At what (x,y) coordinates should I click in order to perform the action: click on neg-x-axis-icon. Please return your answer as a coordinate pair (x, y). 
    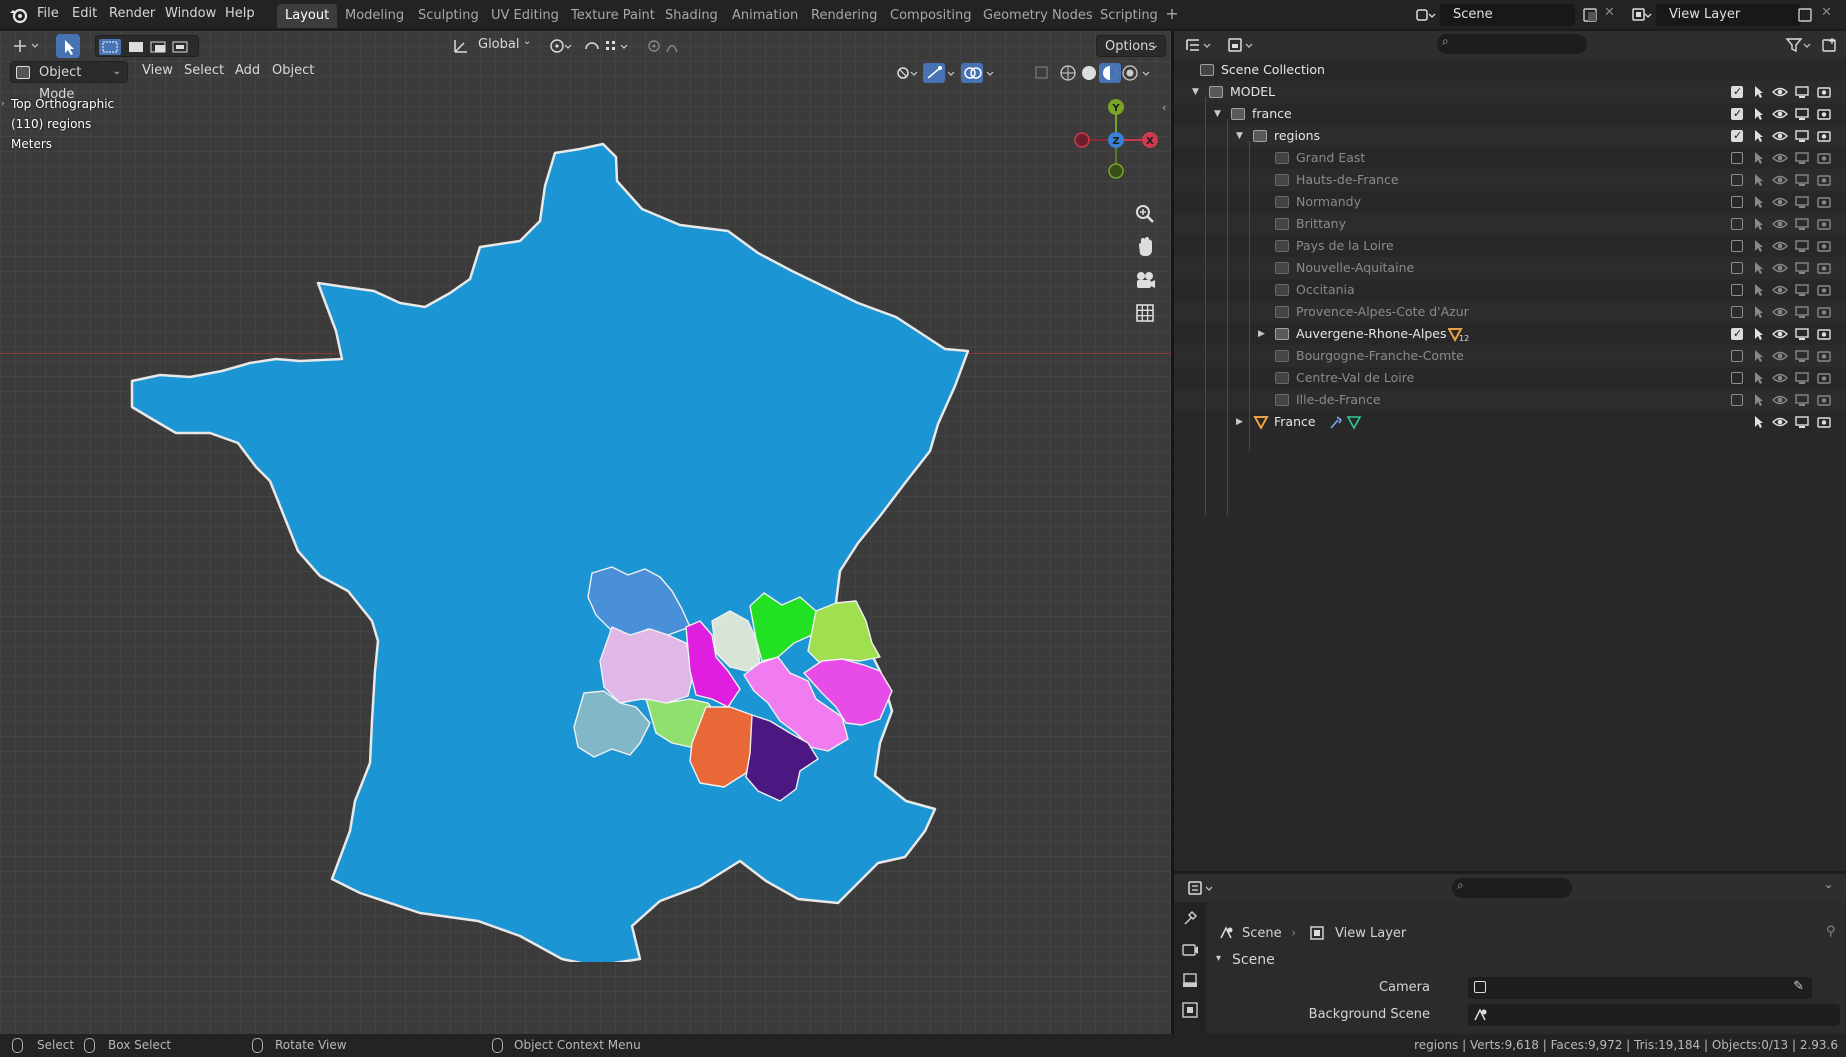
    Looking at the image, I should click on (1082, 140).